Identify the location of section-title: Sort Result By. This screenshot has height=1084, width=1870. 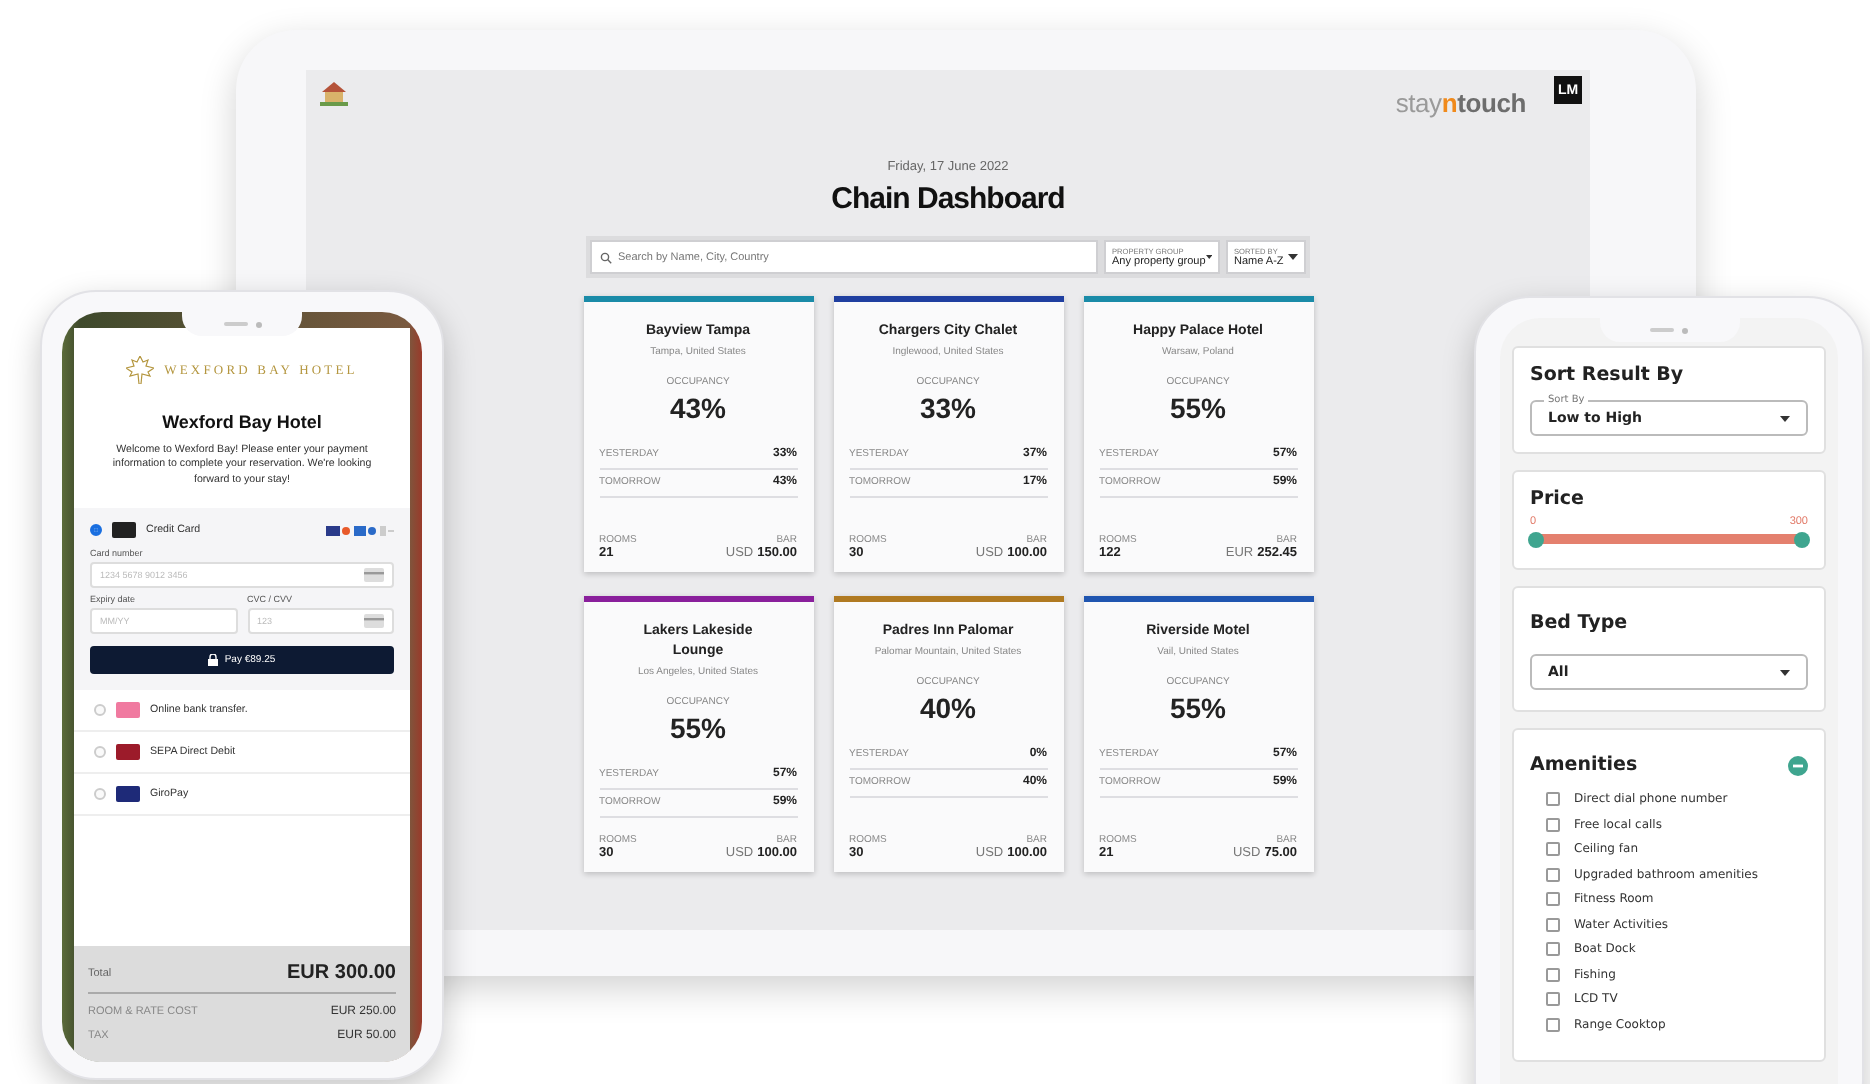
(1608, 375).